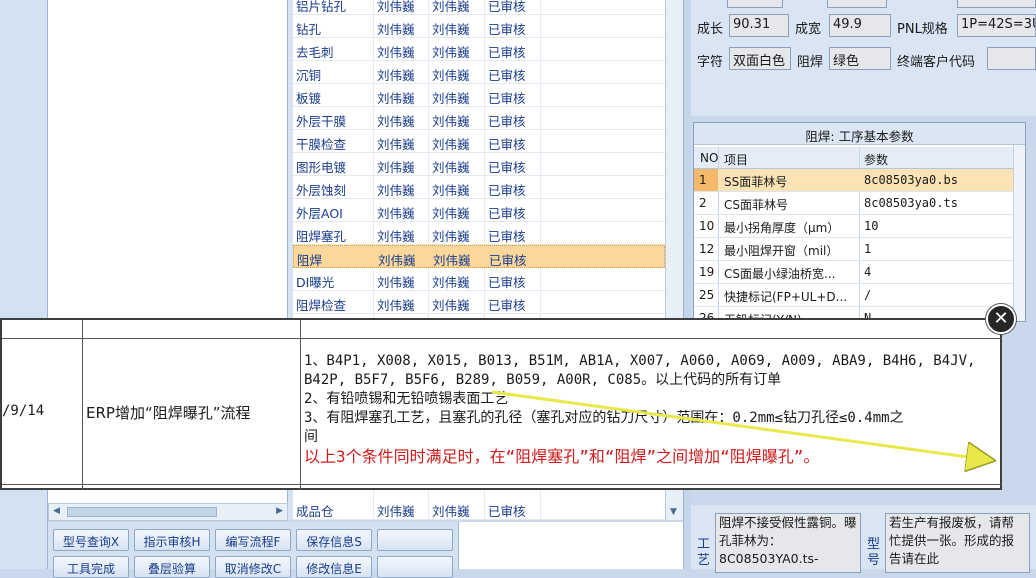  I want to click on blank-area, so click(570, 545).